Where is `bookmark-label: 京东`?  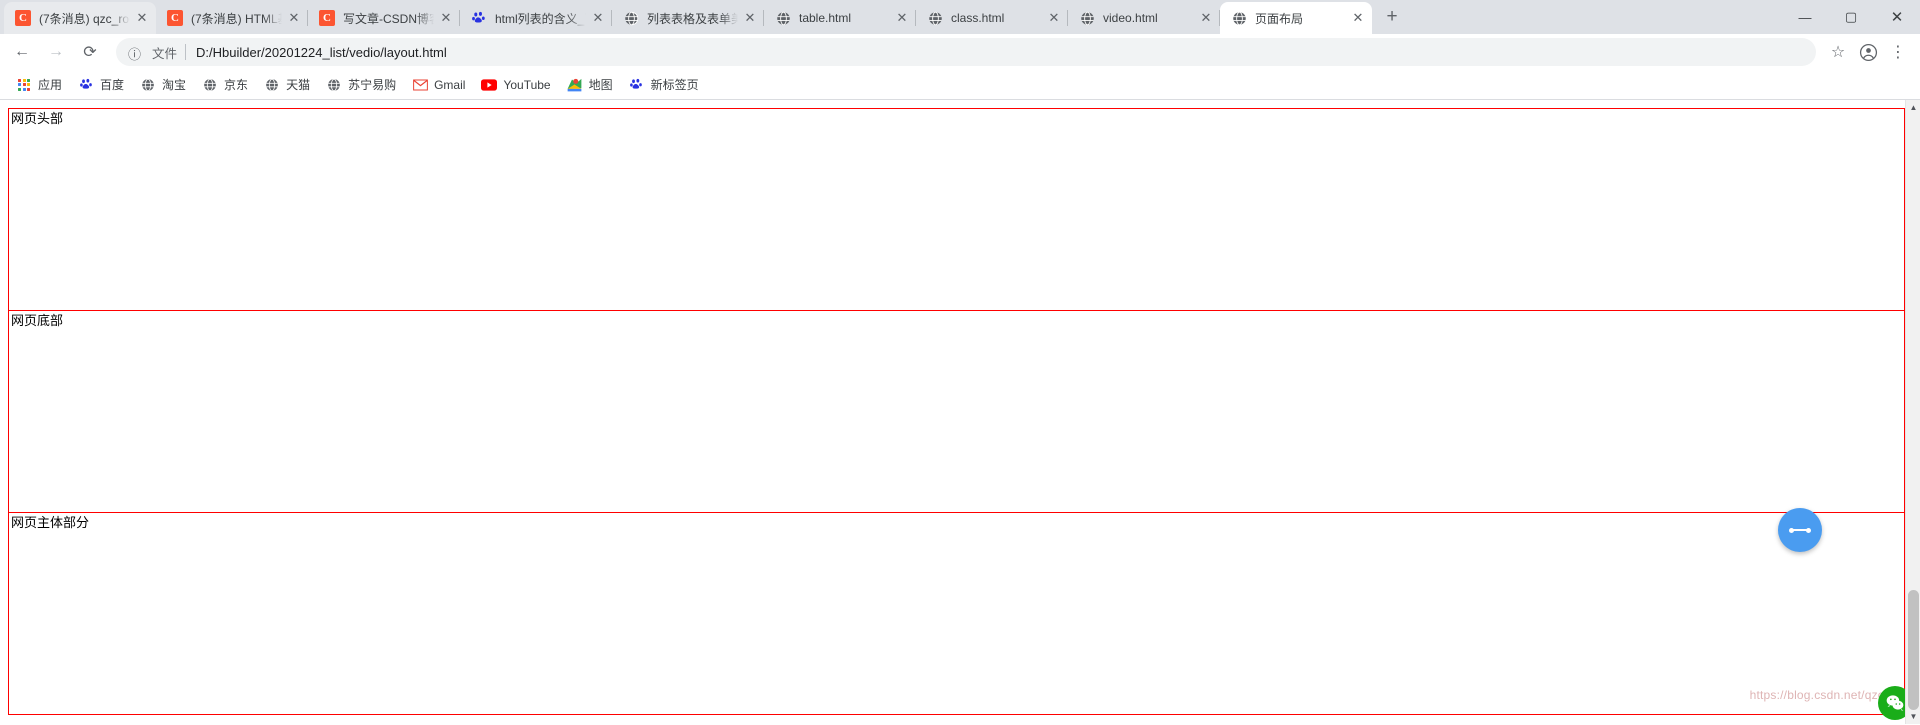 bookmark-label: 京东 is located at coordinates (236, 85).